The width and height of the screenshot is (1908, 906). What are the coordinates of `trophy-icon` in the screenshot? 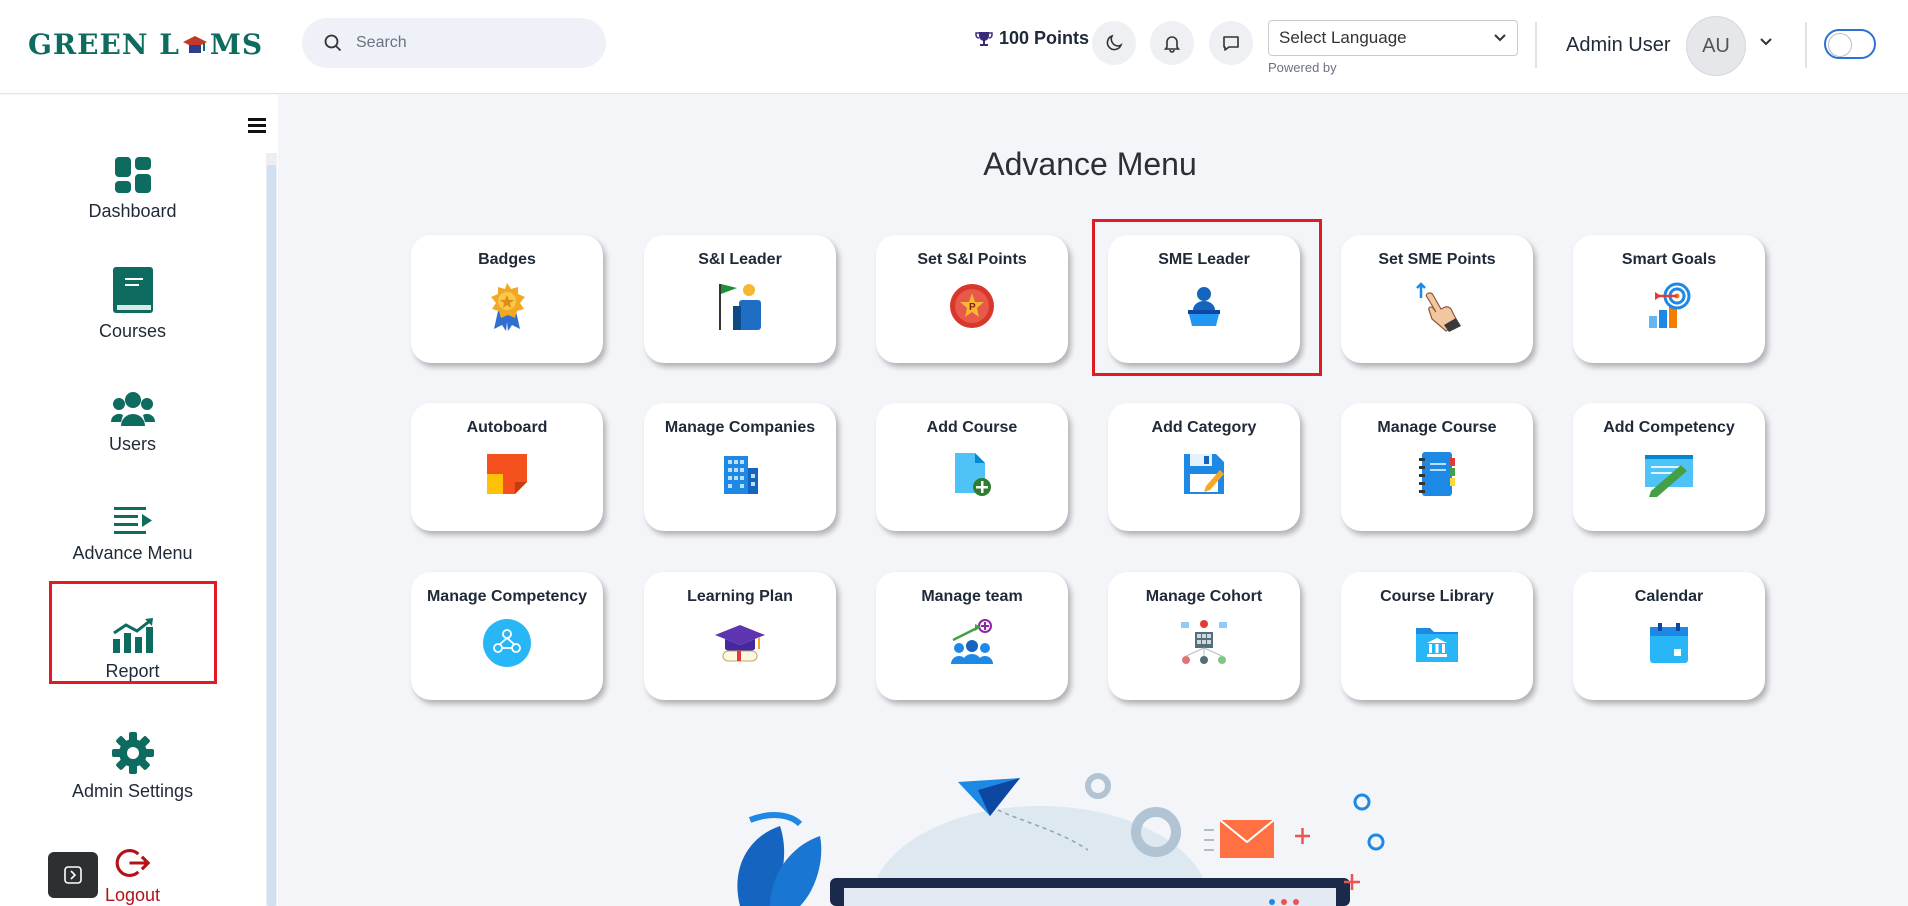 It's located at (984, 38).